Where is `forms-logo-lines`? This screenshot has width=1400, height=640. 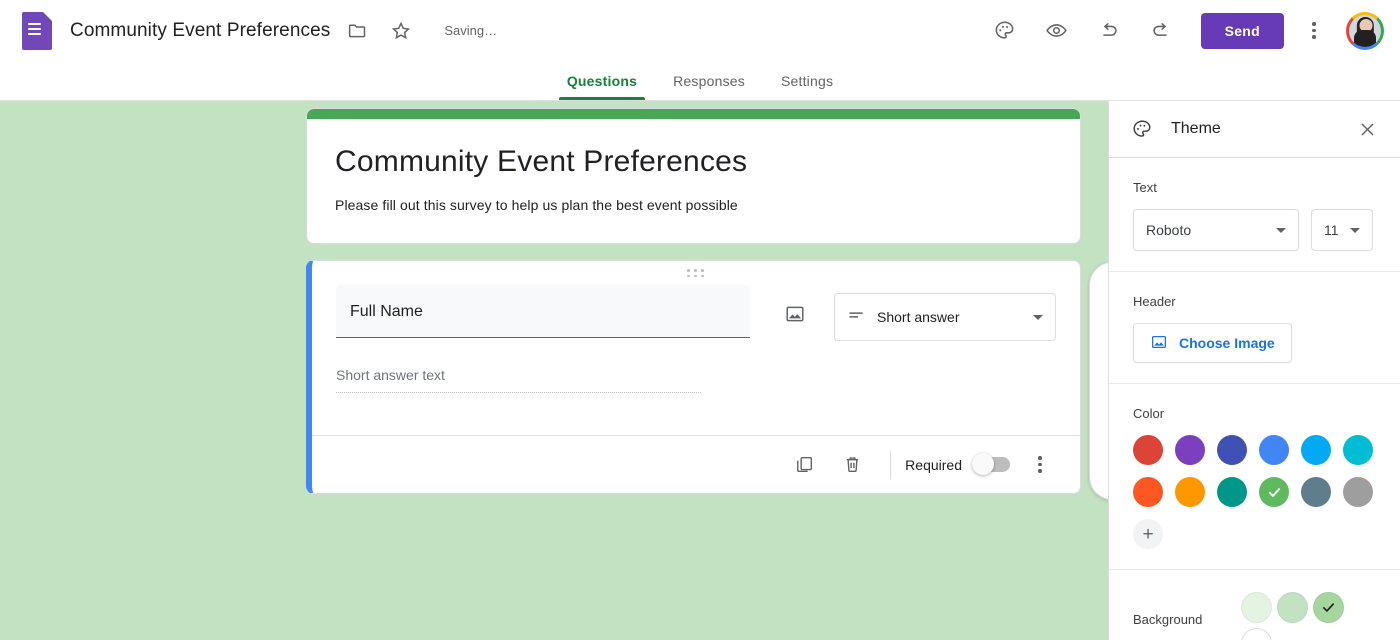 forms-logo-lines is located at coordinates (34, 30).